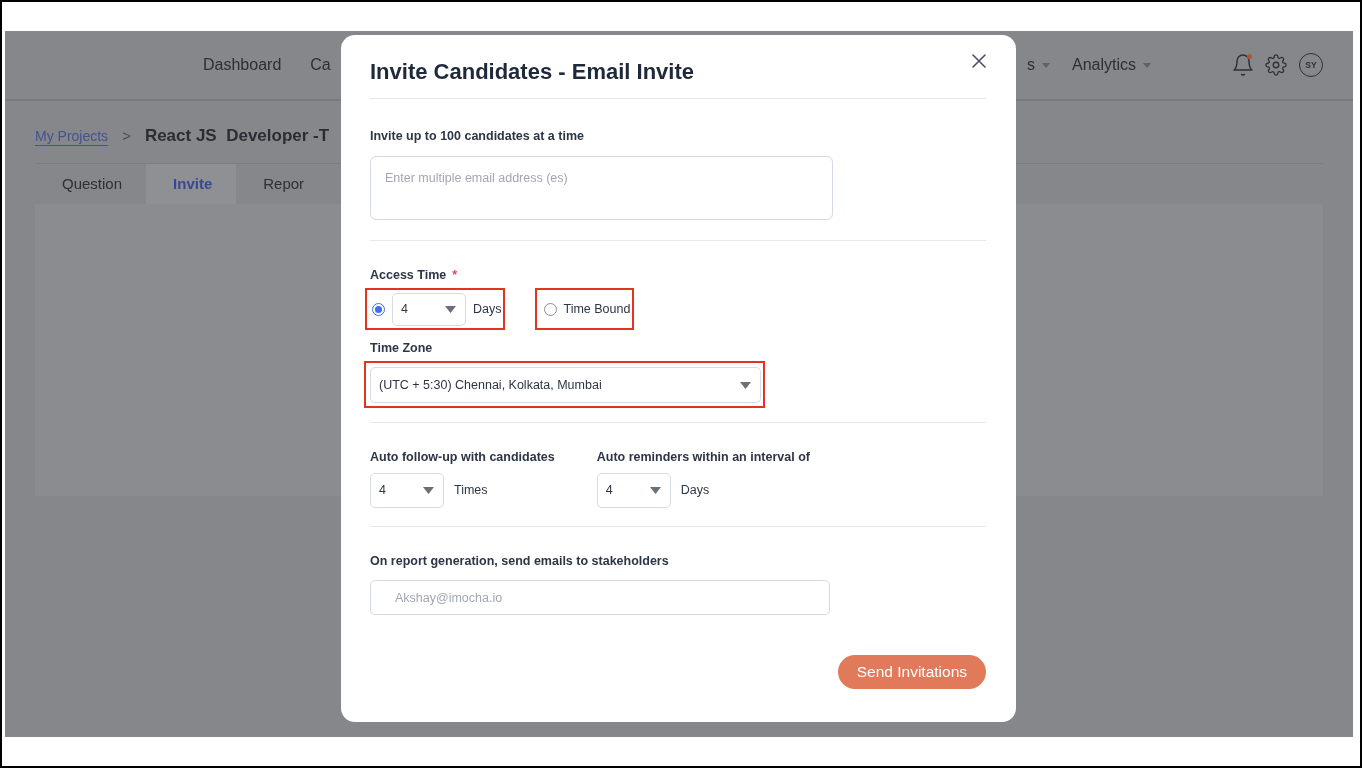 The image size is (1364, 768). I want to click on days-dropdown: 4, so click(429, 309).